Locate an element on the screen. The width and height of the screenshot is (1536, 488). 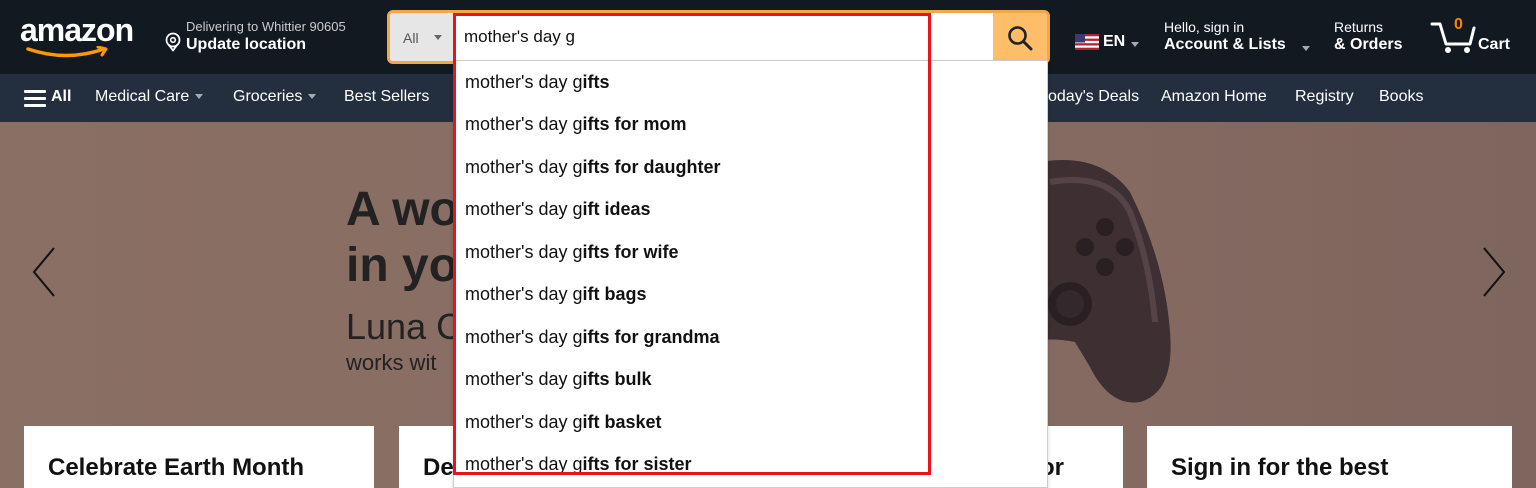
nav-medical-care-label: Medical Care is located at coordinates (142, 96).